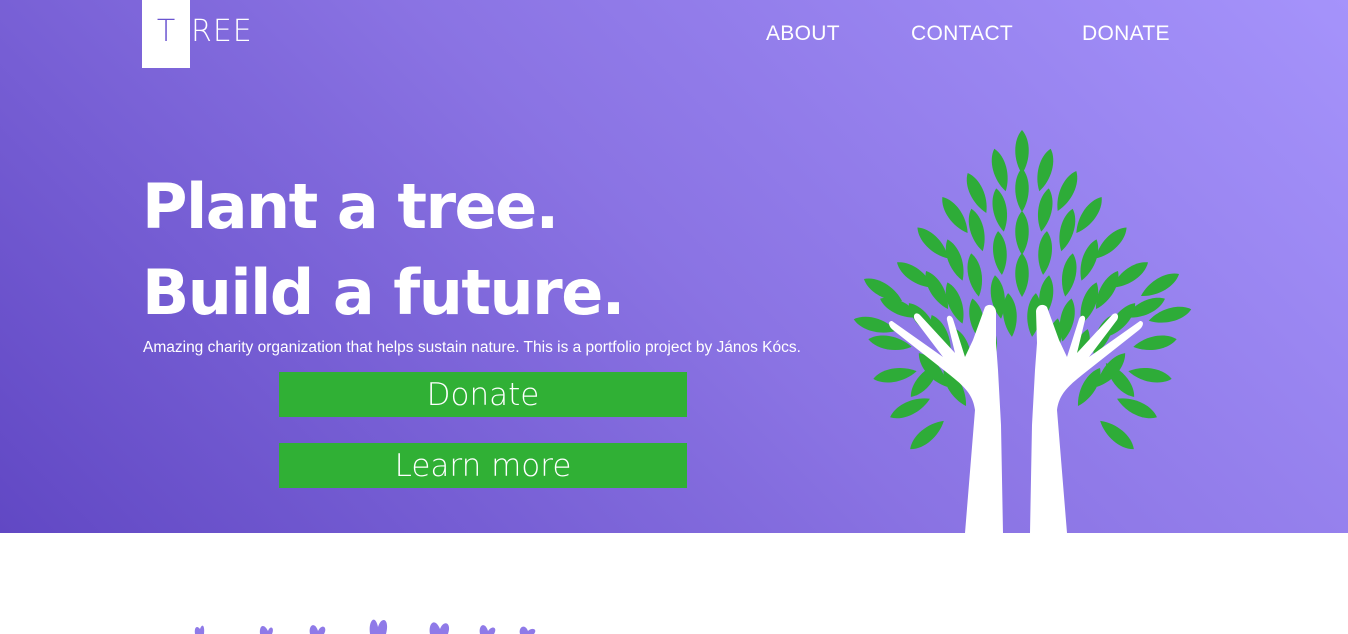  I want to click on nav-link-contact: CONTACT, so click(962, 34).